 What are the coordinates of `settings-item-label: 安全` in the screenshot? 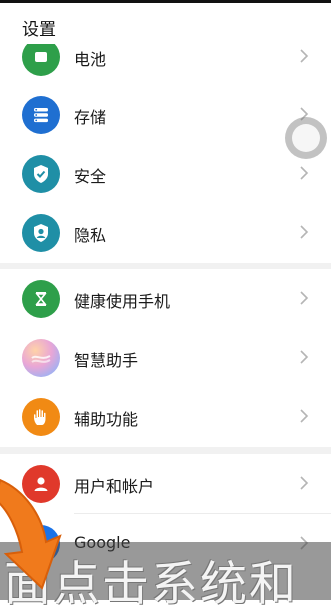 It's located at (90, 176).